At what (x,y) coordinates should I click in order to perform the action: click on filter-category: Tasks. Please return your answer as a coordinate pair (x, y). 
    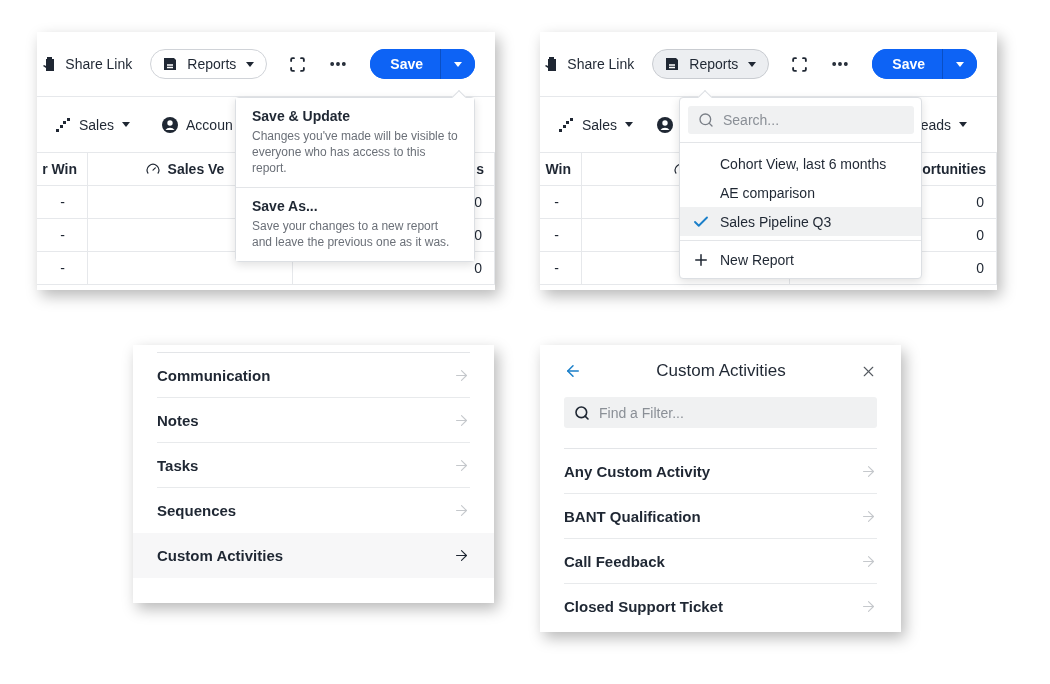
    Looking at the image, I should click on (313, 465).